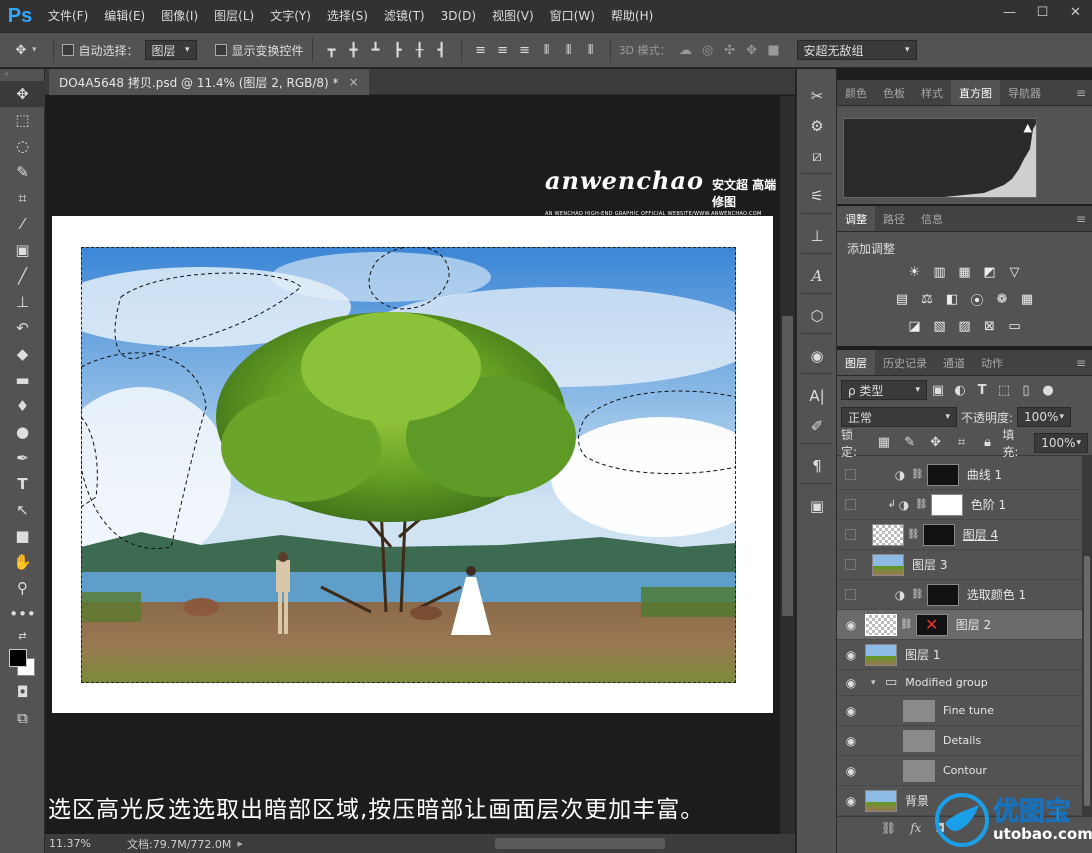 The height and width of the screenshot is (853, 1092). Describe the element at coordinates (525, 50) in the screenshot. I see `distribute-bottom-icon: ≡` at that location.